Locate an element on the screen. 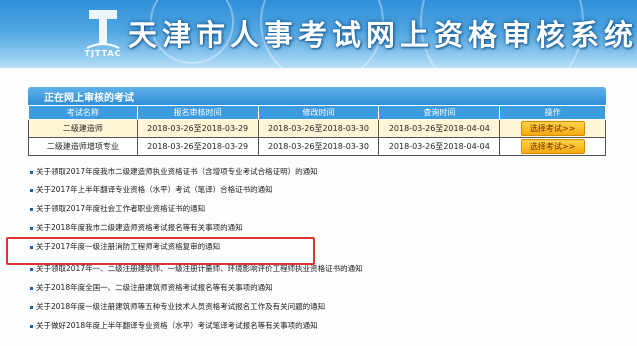 The image size is (637, 346). column-header: 修改时间 is located at coordinates (318, 112).